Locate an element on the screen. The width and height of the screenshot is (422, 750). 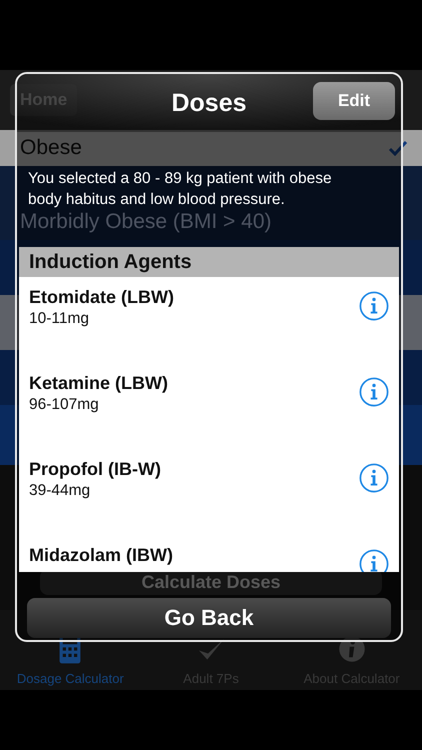
agent-row: Midazolam (IBW) is located at coordinates (209, 553).